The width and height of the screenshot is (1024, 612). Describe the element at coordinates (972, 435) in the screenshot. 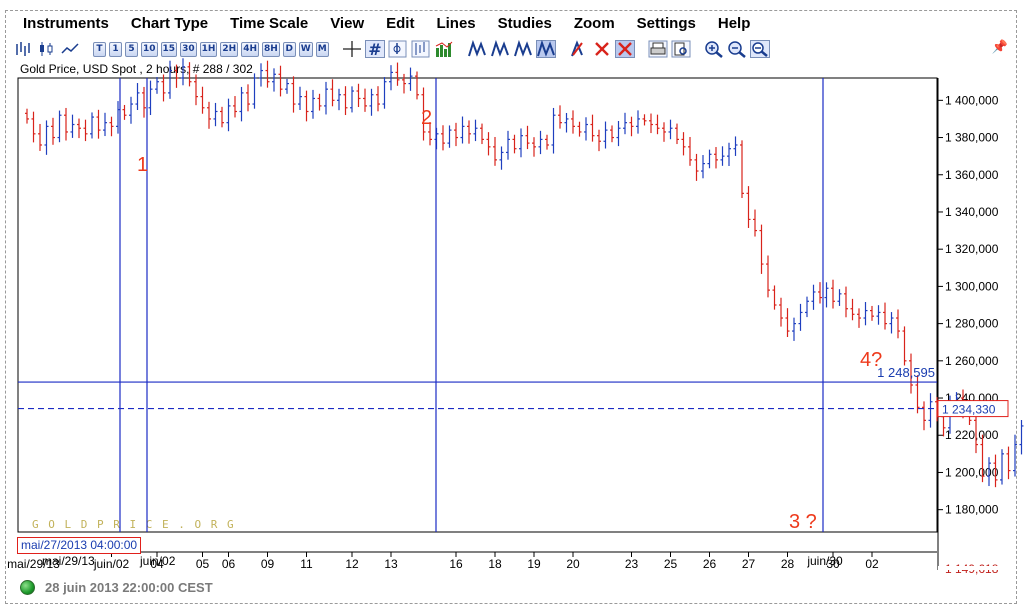

I see `y-tick-label: 1 220,000` at that location.